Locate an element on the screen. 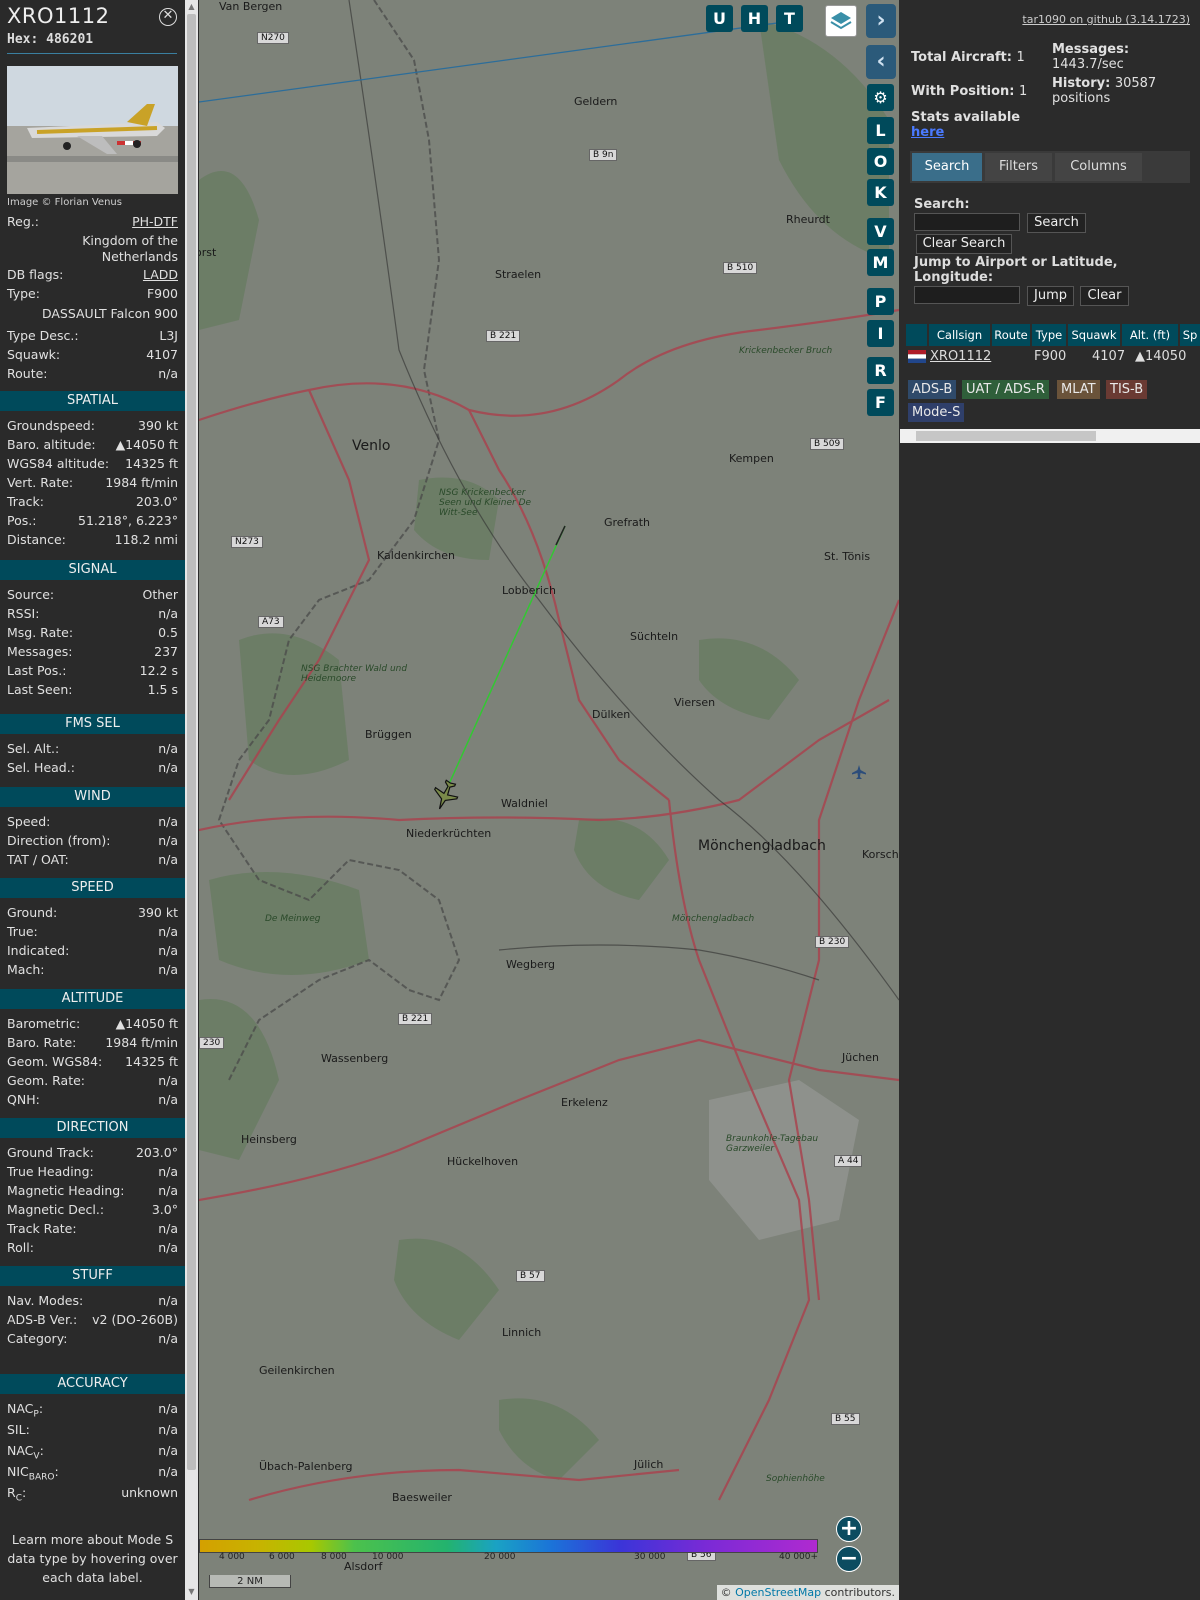  toggle-k-button: K is located at coordinates (880, 192).